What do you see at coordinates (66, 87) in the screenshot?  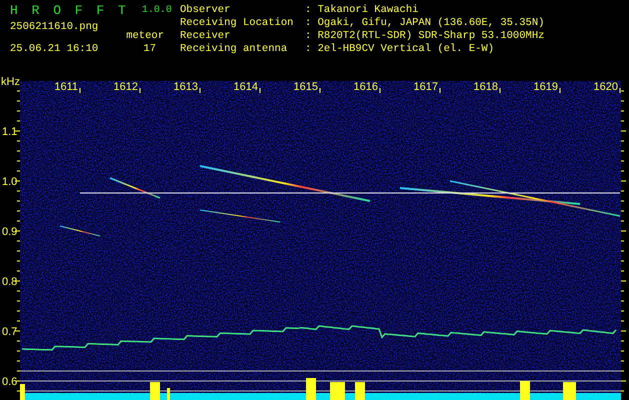 I see `time-tick-label: 1611` at bounding box center [66, 87].